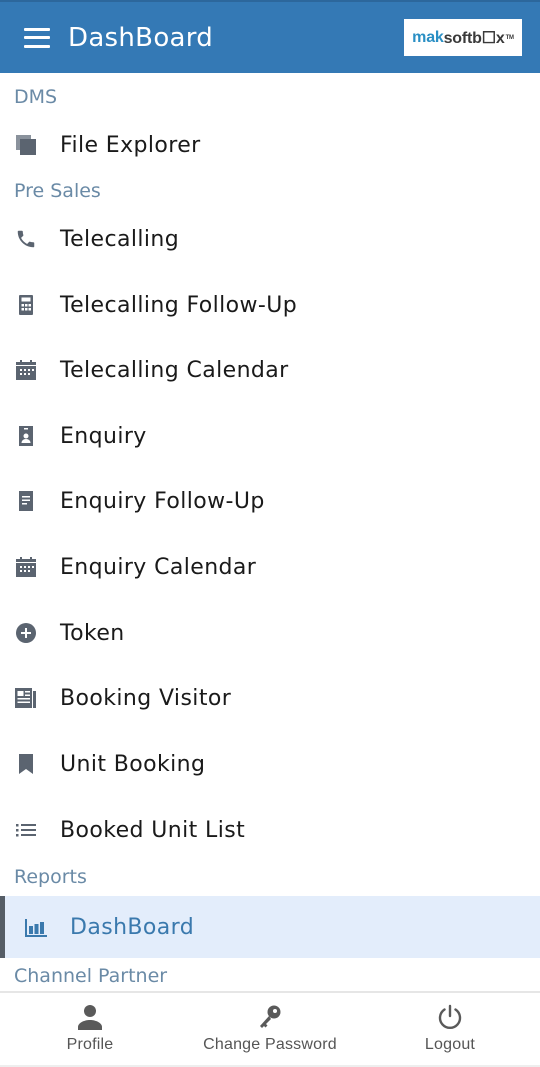 This screenshot has height=1067, width=540. Describe the element at coordinates (50, 877) in the screenshot. I see `section-header-reports: Reports` at that location.